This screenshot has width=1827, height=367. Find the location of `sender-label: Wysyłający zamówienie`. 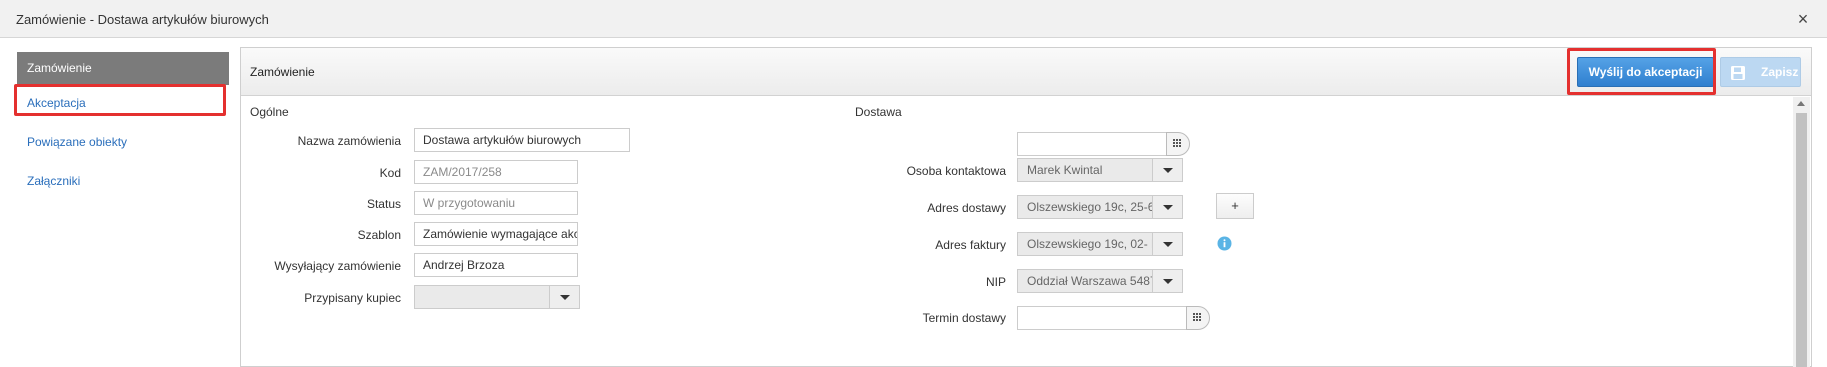

sender-label: Wysyłający zamówienie is located at coordinates (337, 266).